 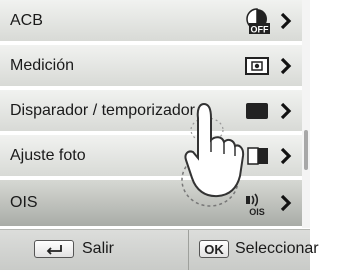 What do you see at coordinates (102, 110) in the screenshot?
I see `menu-item-label: Disparador / temporizador` at bounding box center [102, 110].